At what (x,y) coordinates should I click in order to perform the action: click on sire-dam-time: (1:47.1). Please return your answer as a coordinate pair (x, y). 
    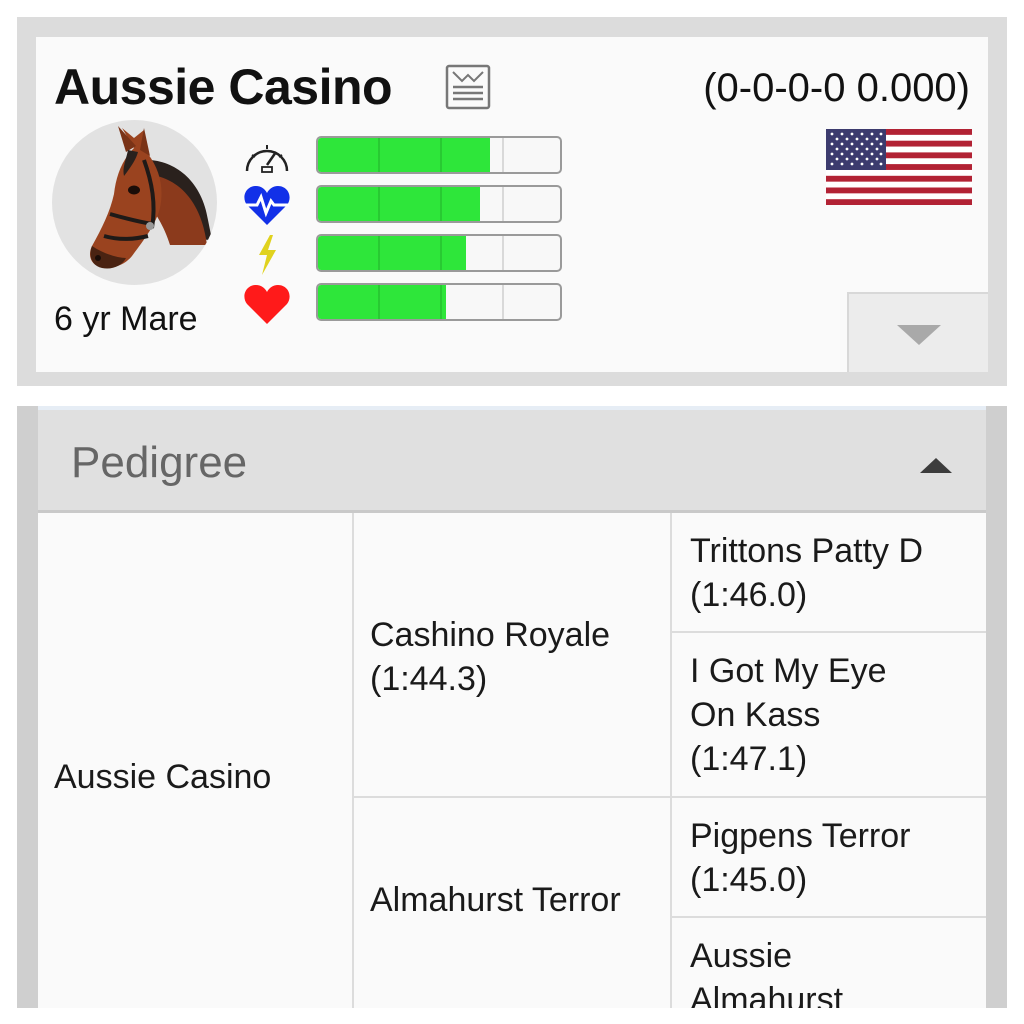
    Looking at the image, I should click on (749, 759).